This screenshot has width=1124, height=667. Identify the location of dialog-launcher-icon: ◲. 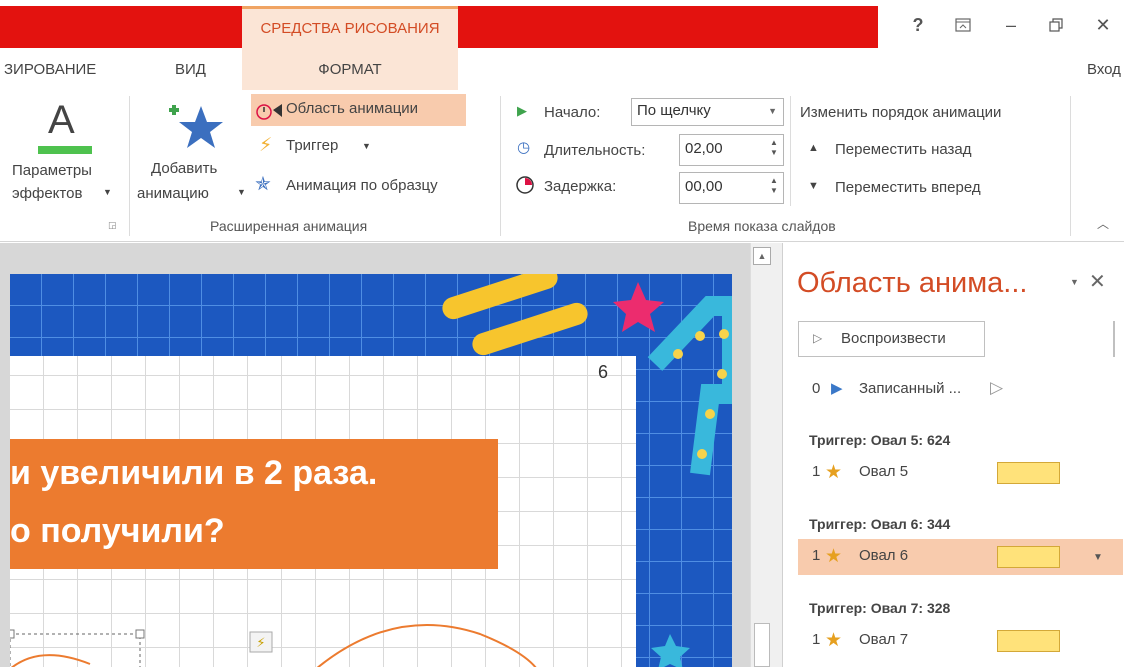
(112, 225).